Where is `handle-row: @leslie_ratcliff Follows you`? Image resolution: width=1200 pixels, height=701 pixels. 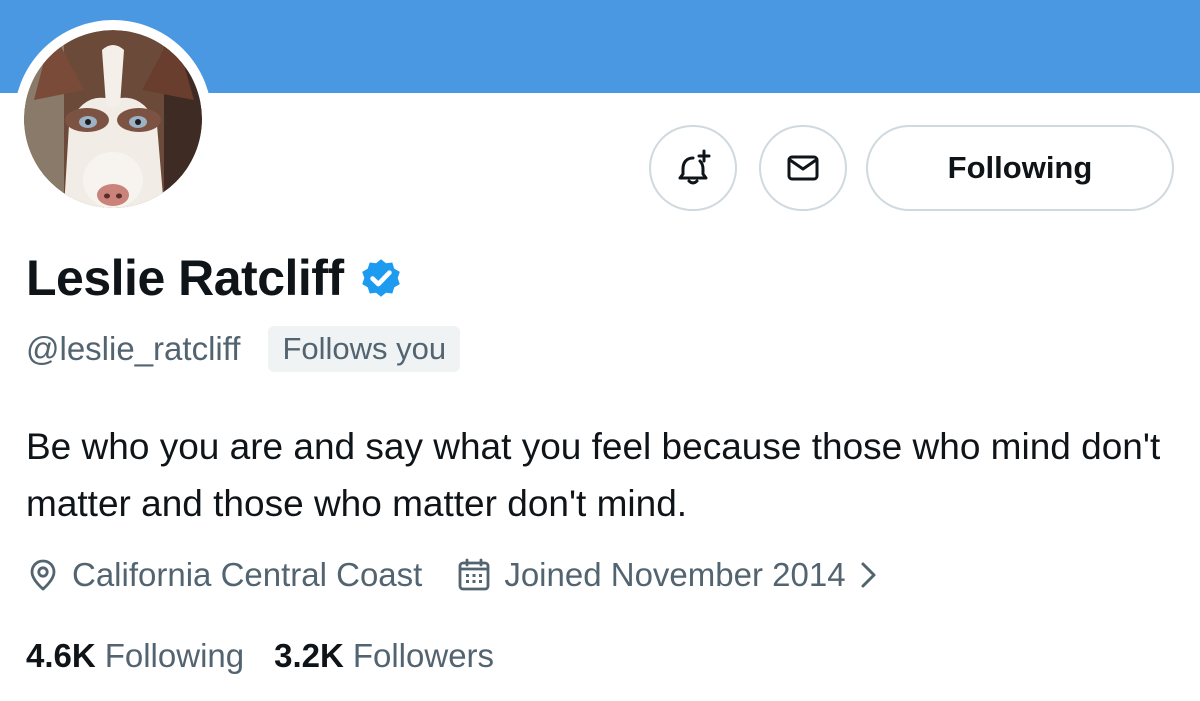 handle-row: @leslie_ratcliff Follows you is located at coordinates (243, 349).